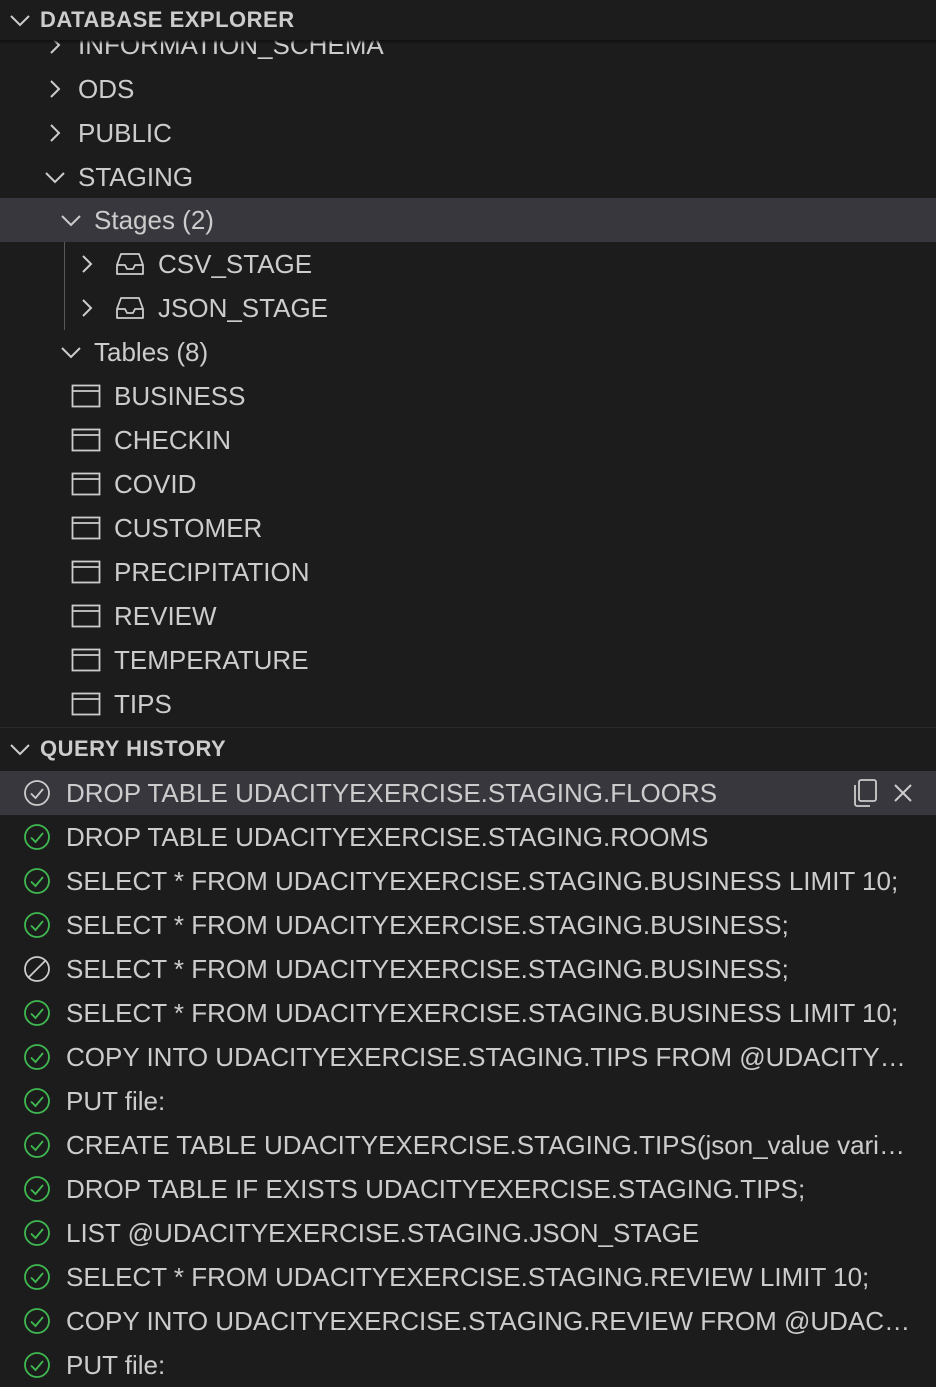  Describe the element at coordinates (154, 219) in the screenshot. I see `tree-item-label: Stages (2)` at that location.